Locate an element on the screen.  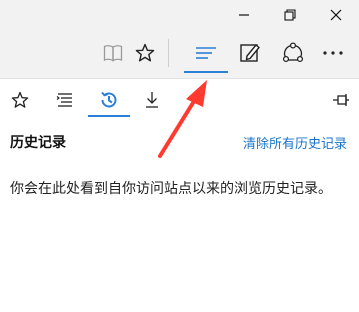
minimize-icon is located at coordinates (244, 15).